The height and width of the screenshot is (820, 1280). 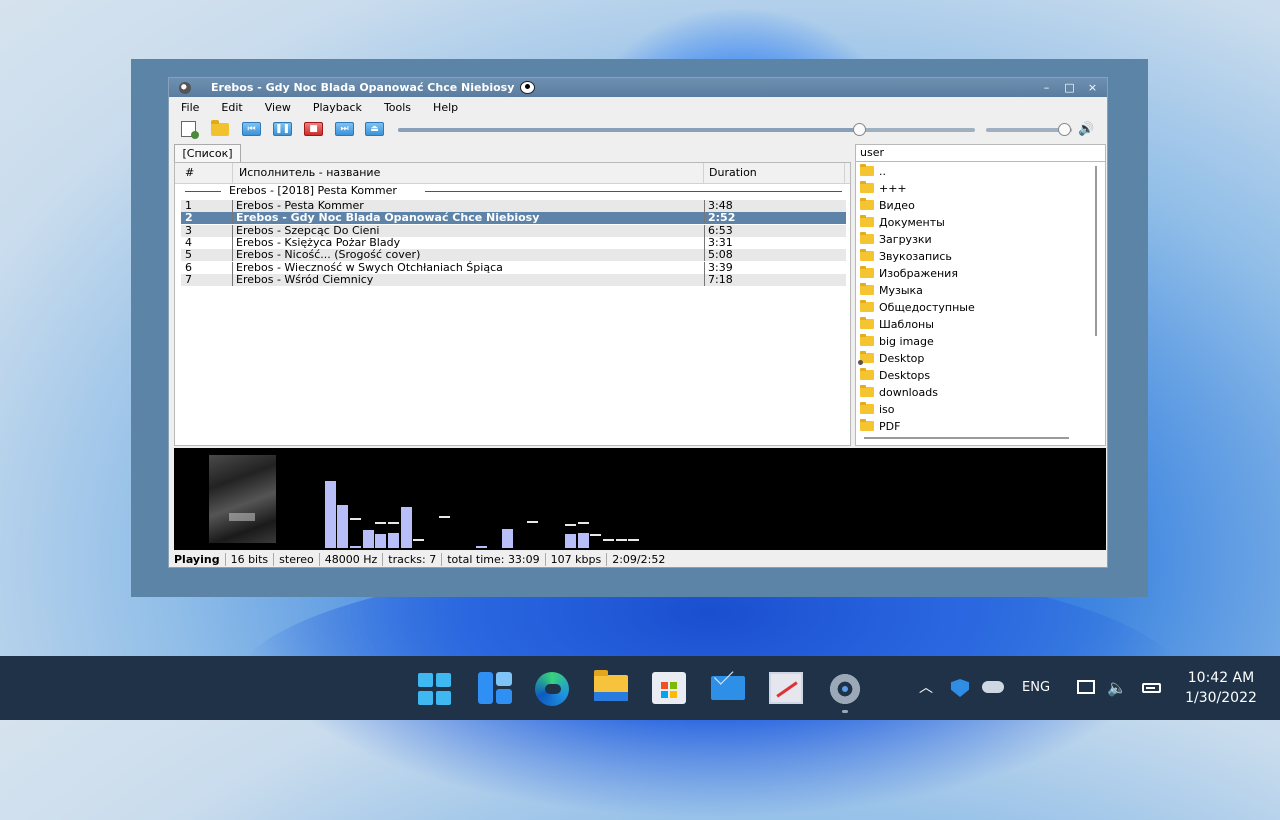 What do you see at coordinates (891, 359) in the screenshot?
I see `list-item: Desktop` at bounding box center [891, 359].